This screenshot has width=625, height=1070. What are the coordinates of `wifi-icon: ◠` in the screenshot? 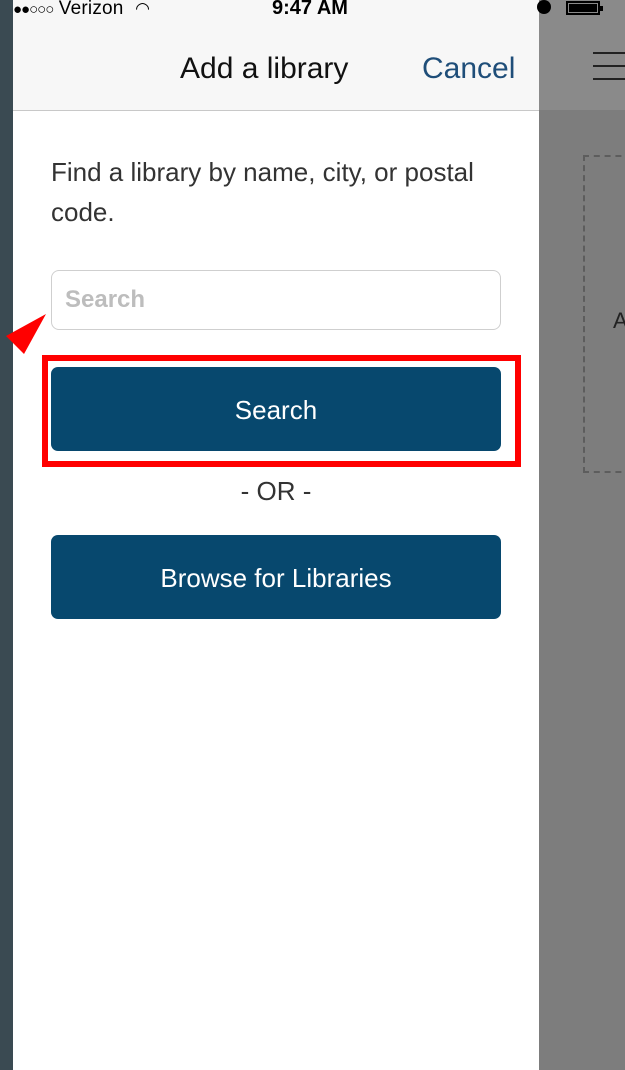 It's located at (143, 9).